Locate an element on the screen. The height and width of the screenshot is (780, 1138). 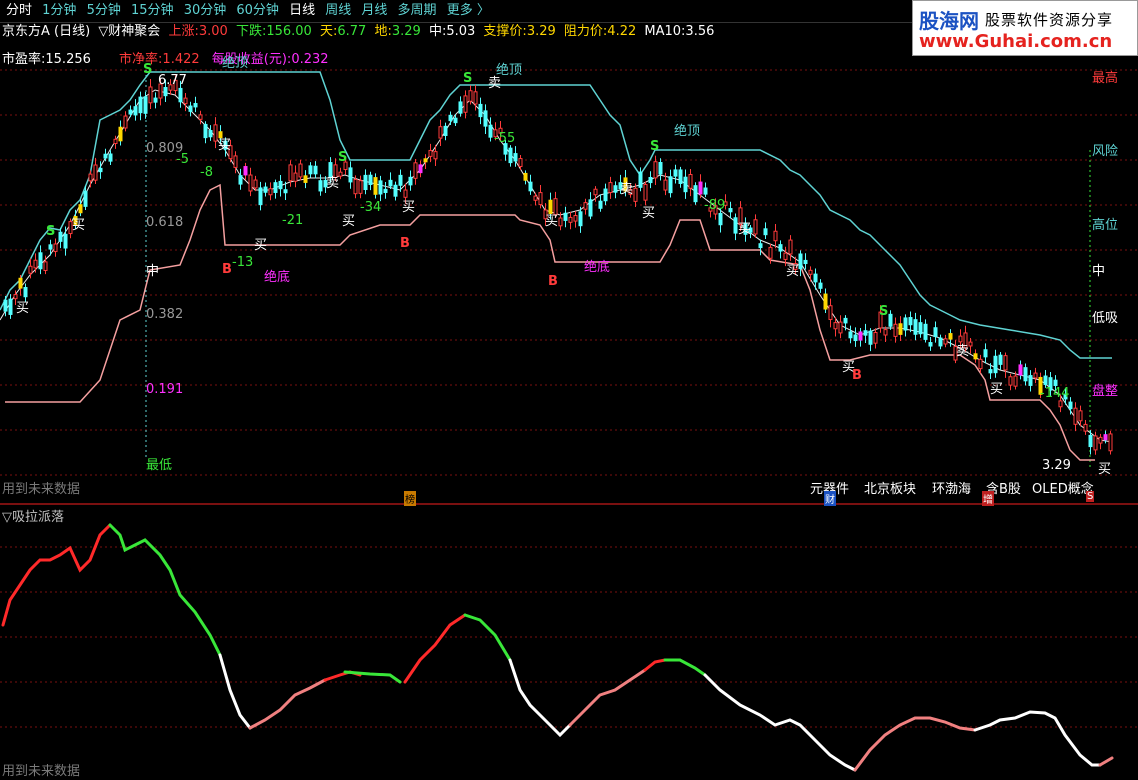
concept-beijing: 北京板块 is located at coordinates (890, 487).